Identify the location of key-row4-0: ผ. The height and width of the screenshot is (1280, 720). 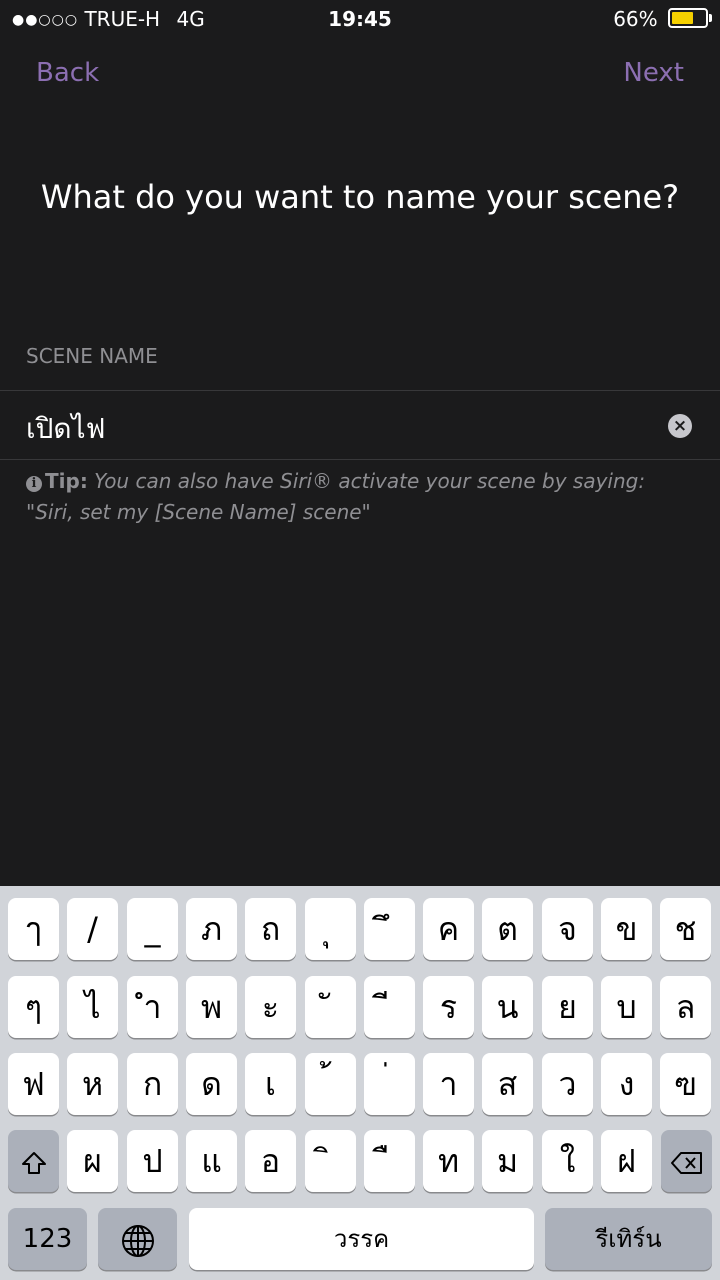
(92, 1161).